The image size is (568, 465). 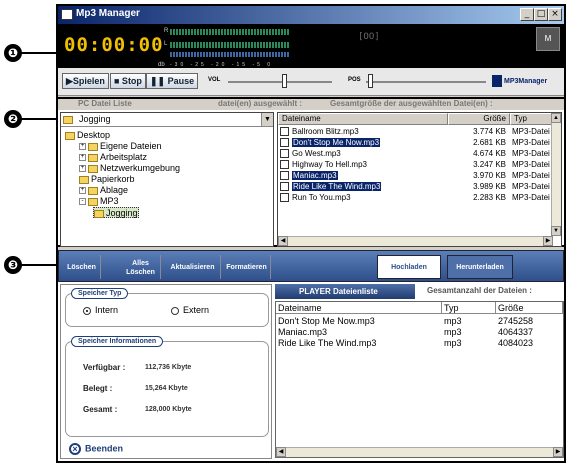 What do you see at coordinates (99, 201) in the screenshot?
I see `tree-node: - MP3` at bounding box center [99, 201].